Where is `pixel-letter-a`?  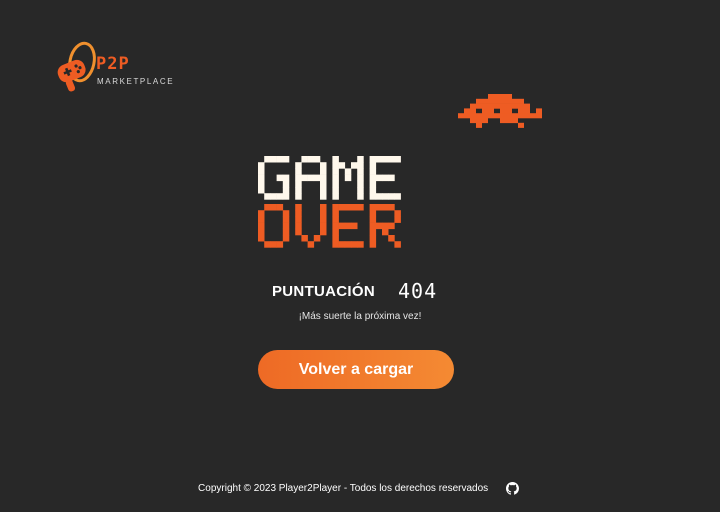
pixel-letter-a is located at coordinates (311, 178).